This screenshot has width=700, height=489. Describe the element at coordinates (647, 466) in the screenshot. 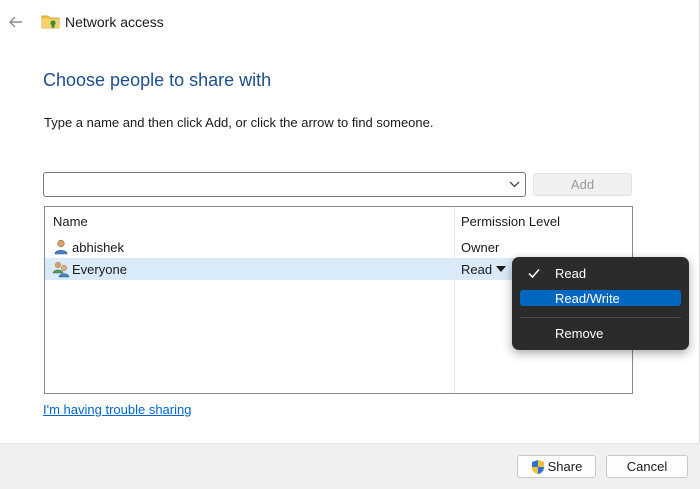

I see `cancel-button: Cancel` at that location.